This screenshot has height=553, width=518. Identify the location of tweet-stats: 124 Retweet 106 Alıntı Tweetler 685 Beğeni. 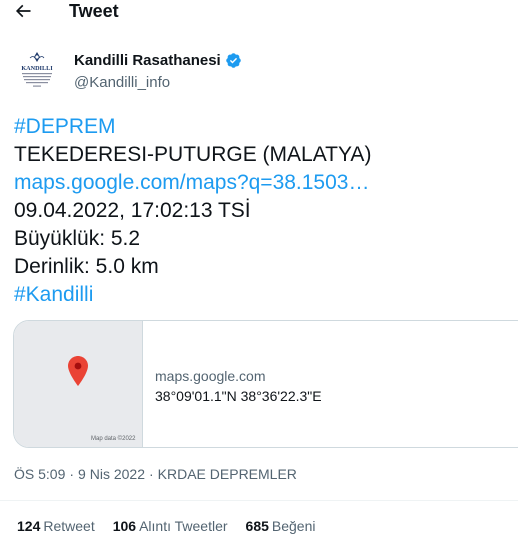
(166, 526).